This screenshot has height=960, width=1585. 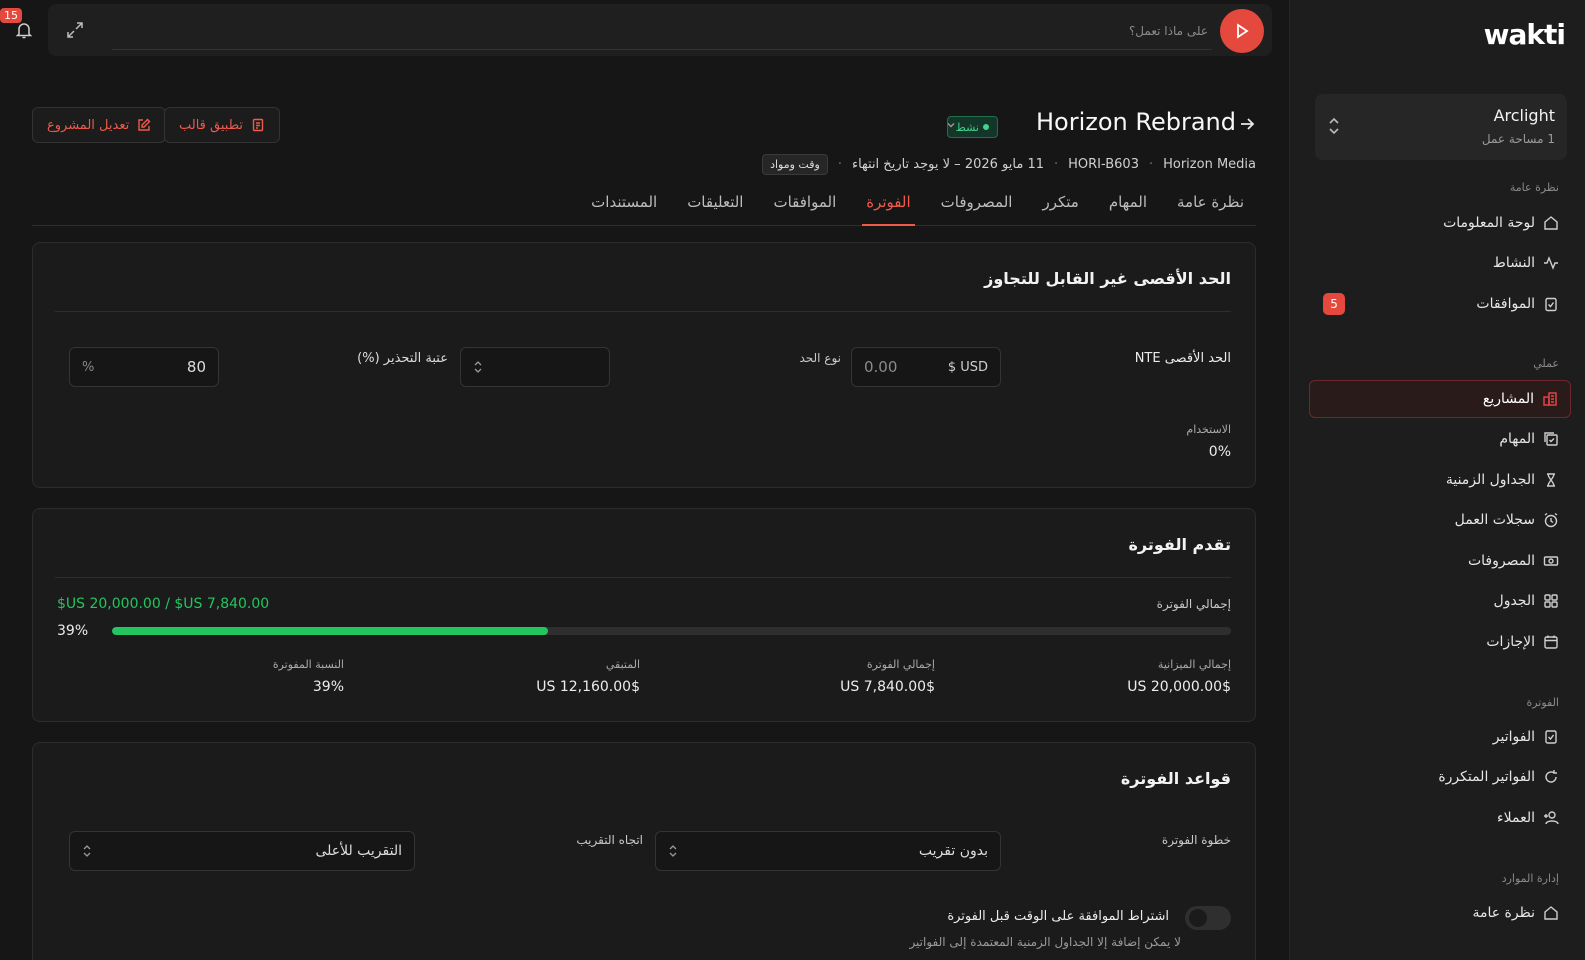 I want to click on rules-title: قواعد الفوترة, so click(x=1175, y=778).